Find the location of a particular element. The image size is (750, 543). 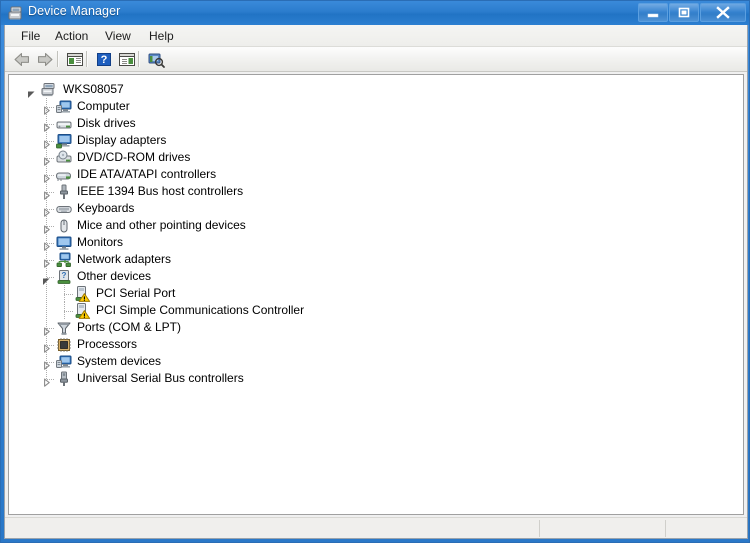

title-bar: Device Manager is located at coordinates (375, 13).